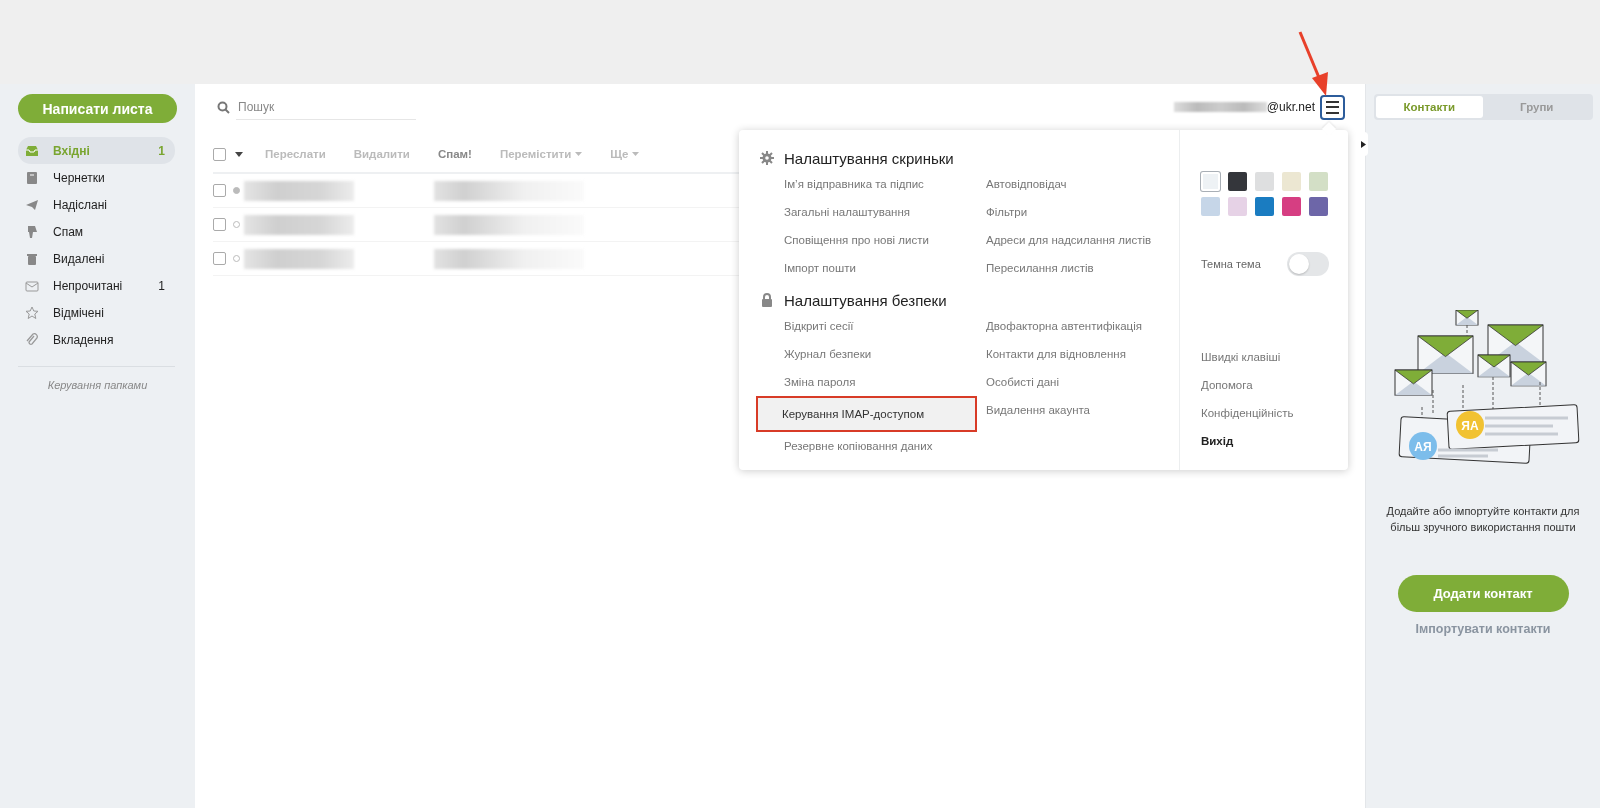 This screenshot has width=1600, height=808. I want to click on thumbs-down-icon, so click(32, 231).